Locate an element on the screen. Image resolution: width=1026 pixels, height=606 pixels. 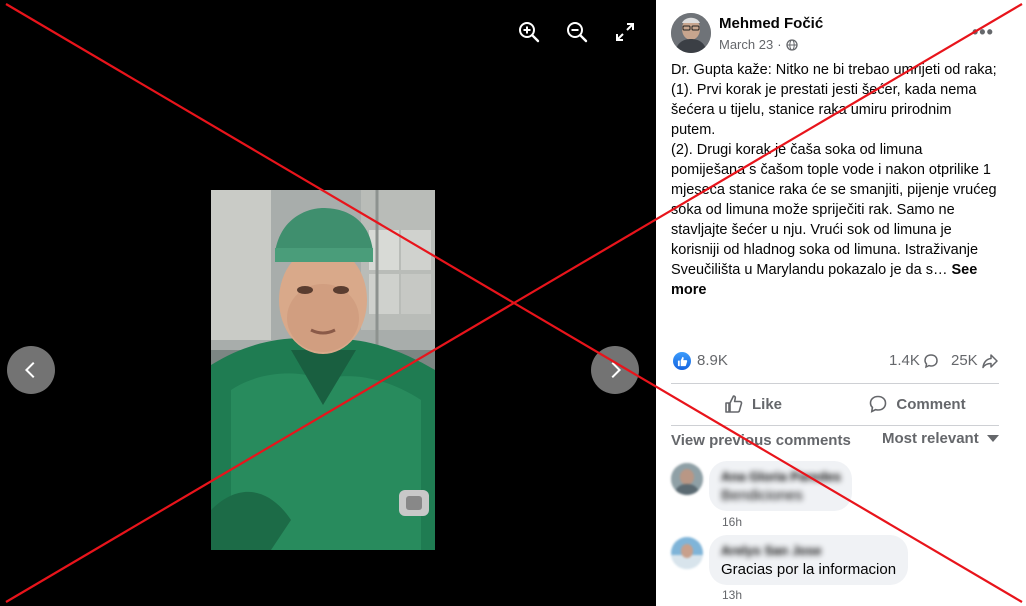
reaction-count: 8.9K is located at coordinates (712, 360).